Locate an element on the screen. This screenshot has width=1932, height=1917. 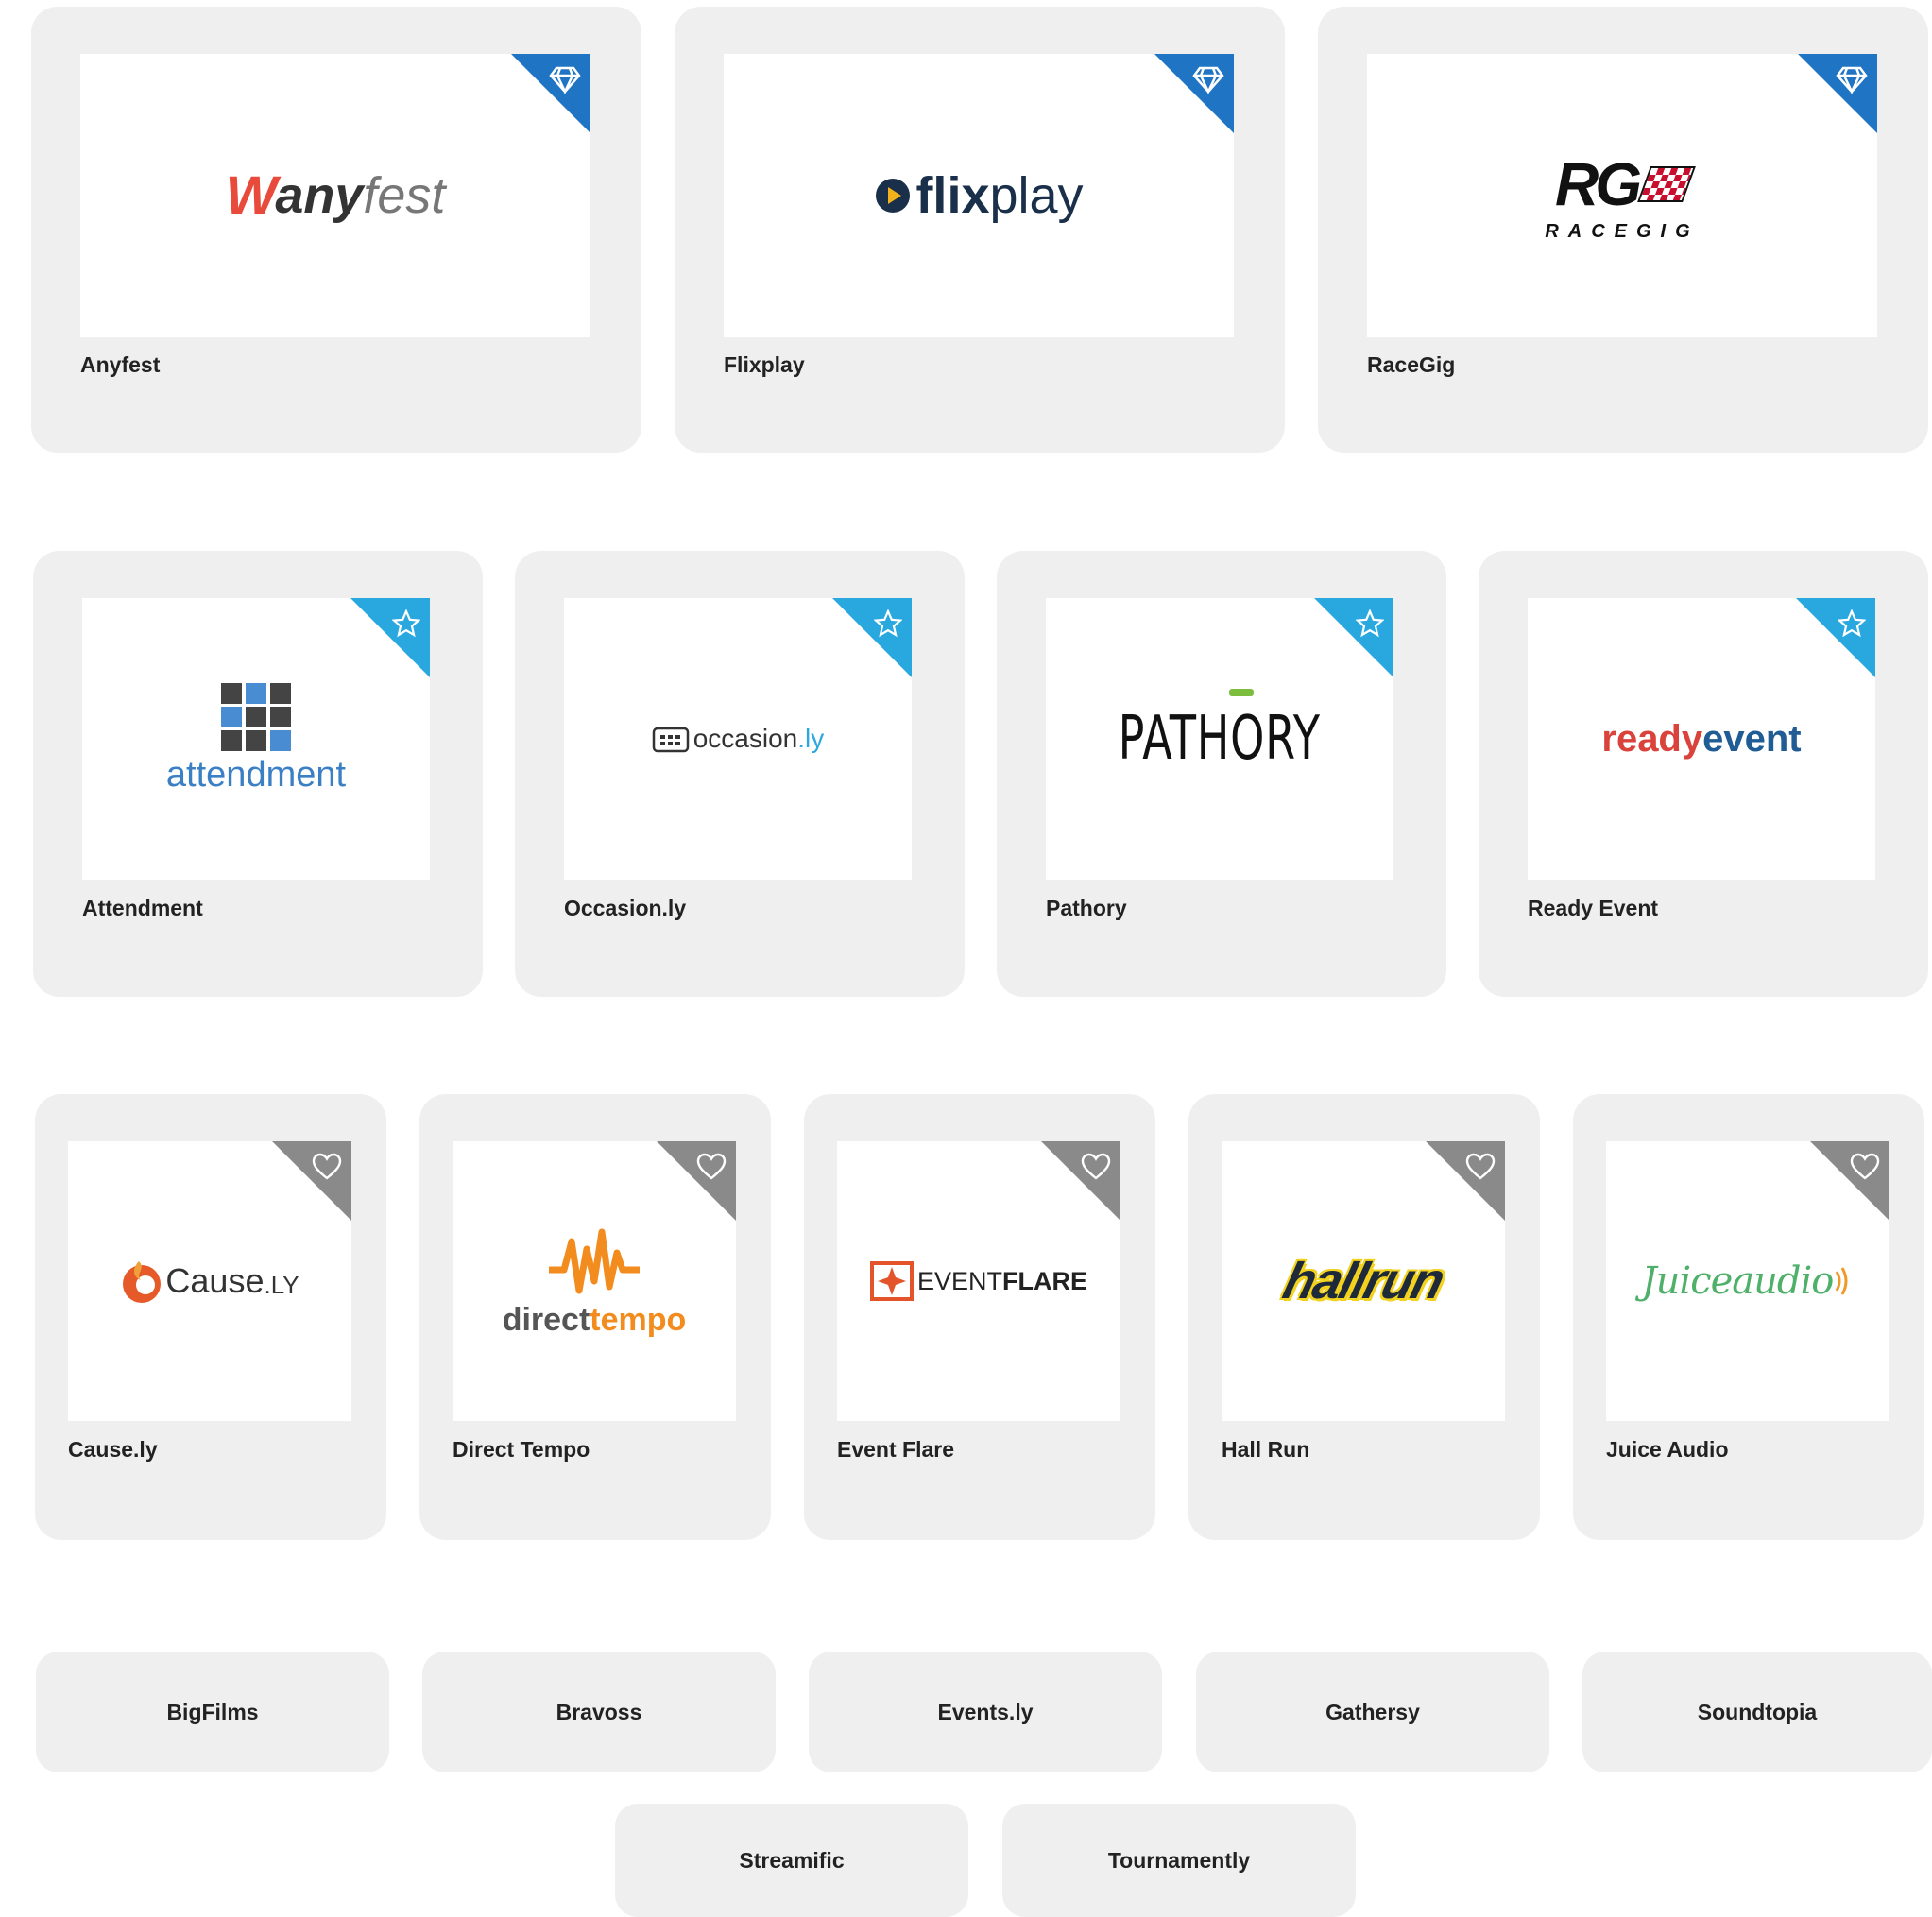
sponsor-pill-eventsly: Events.ly is located at coordinates (985, 1712).